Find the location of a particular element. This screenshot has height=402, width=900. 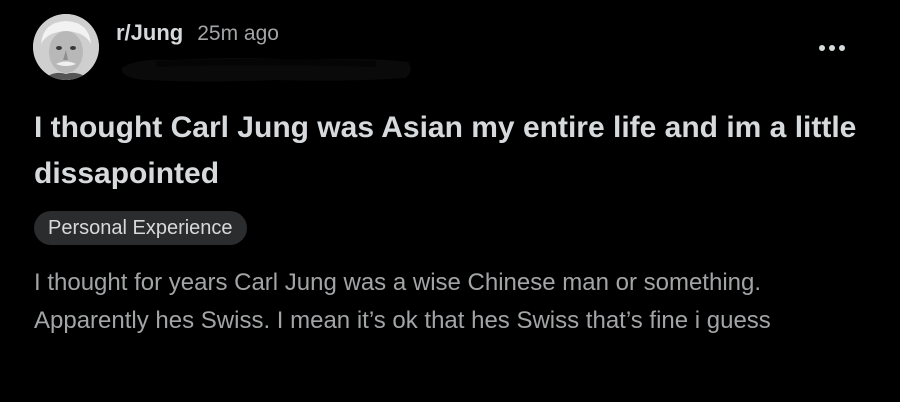

user-avatar-icon is located at coordinates (66, 47).